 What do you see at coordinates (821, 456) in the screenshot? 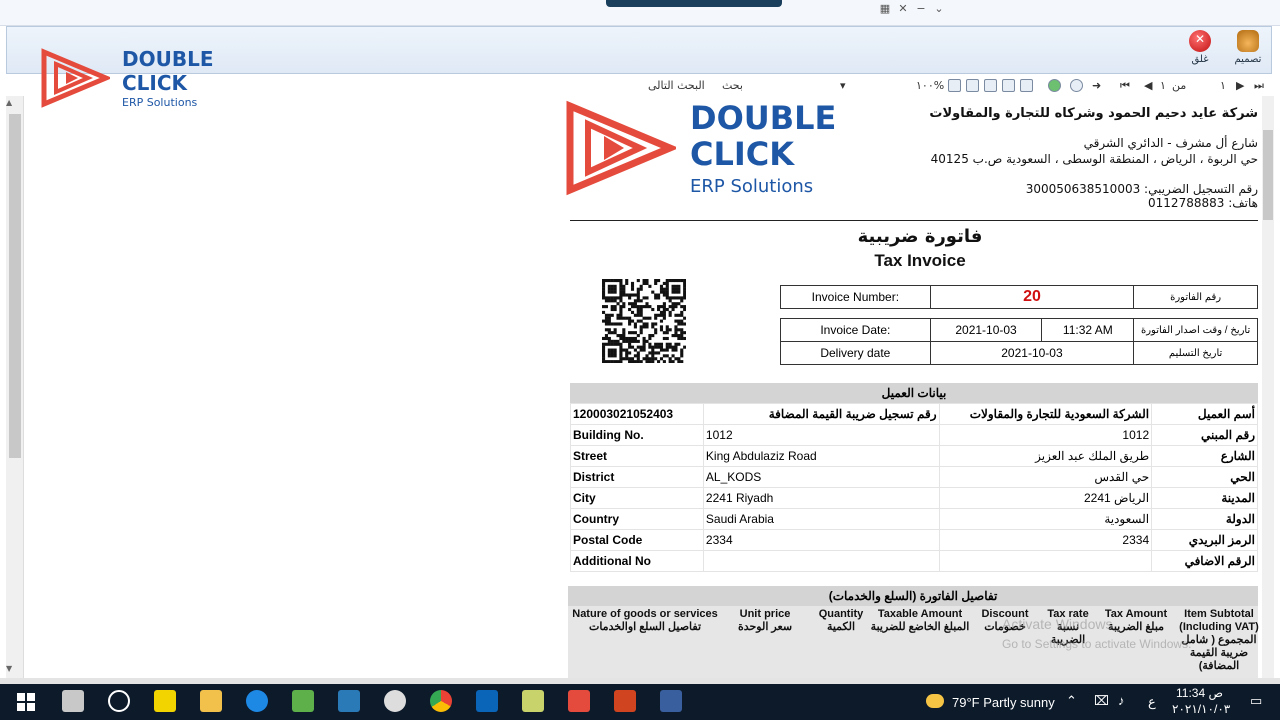
I see `customer-cell-en-value: King Abdulaziz Road` at bounding box center [821, 456].